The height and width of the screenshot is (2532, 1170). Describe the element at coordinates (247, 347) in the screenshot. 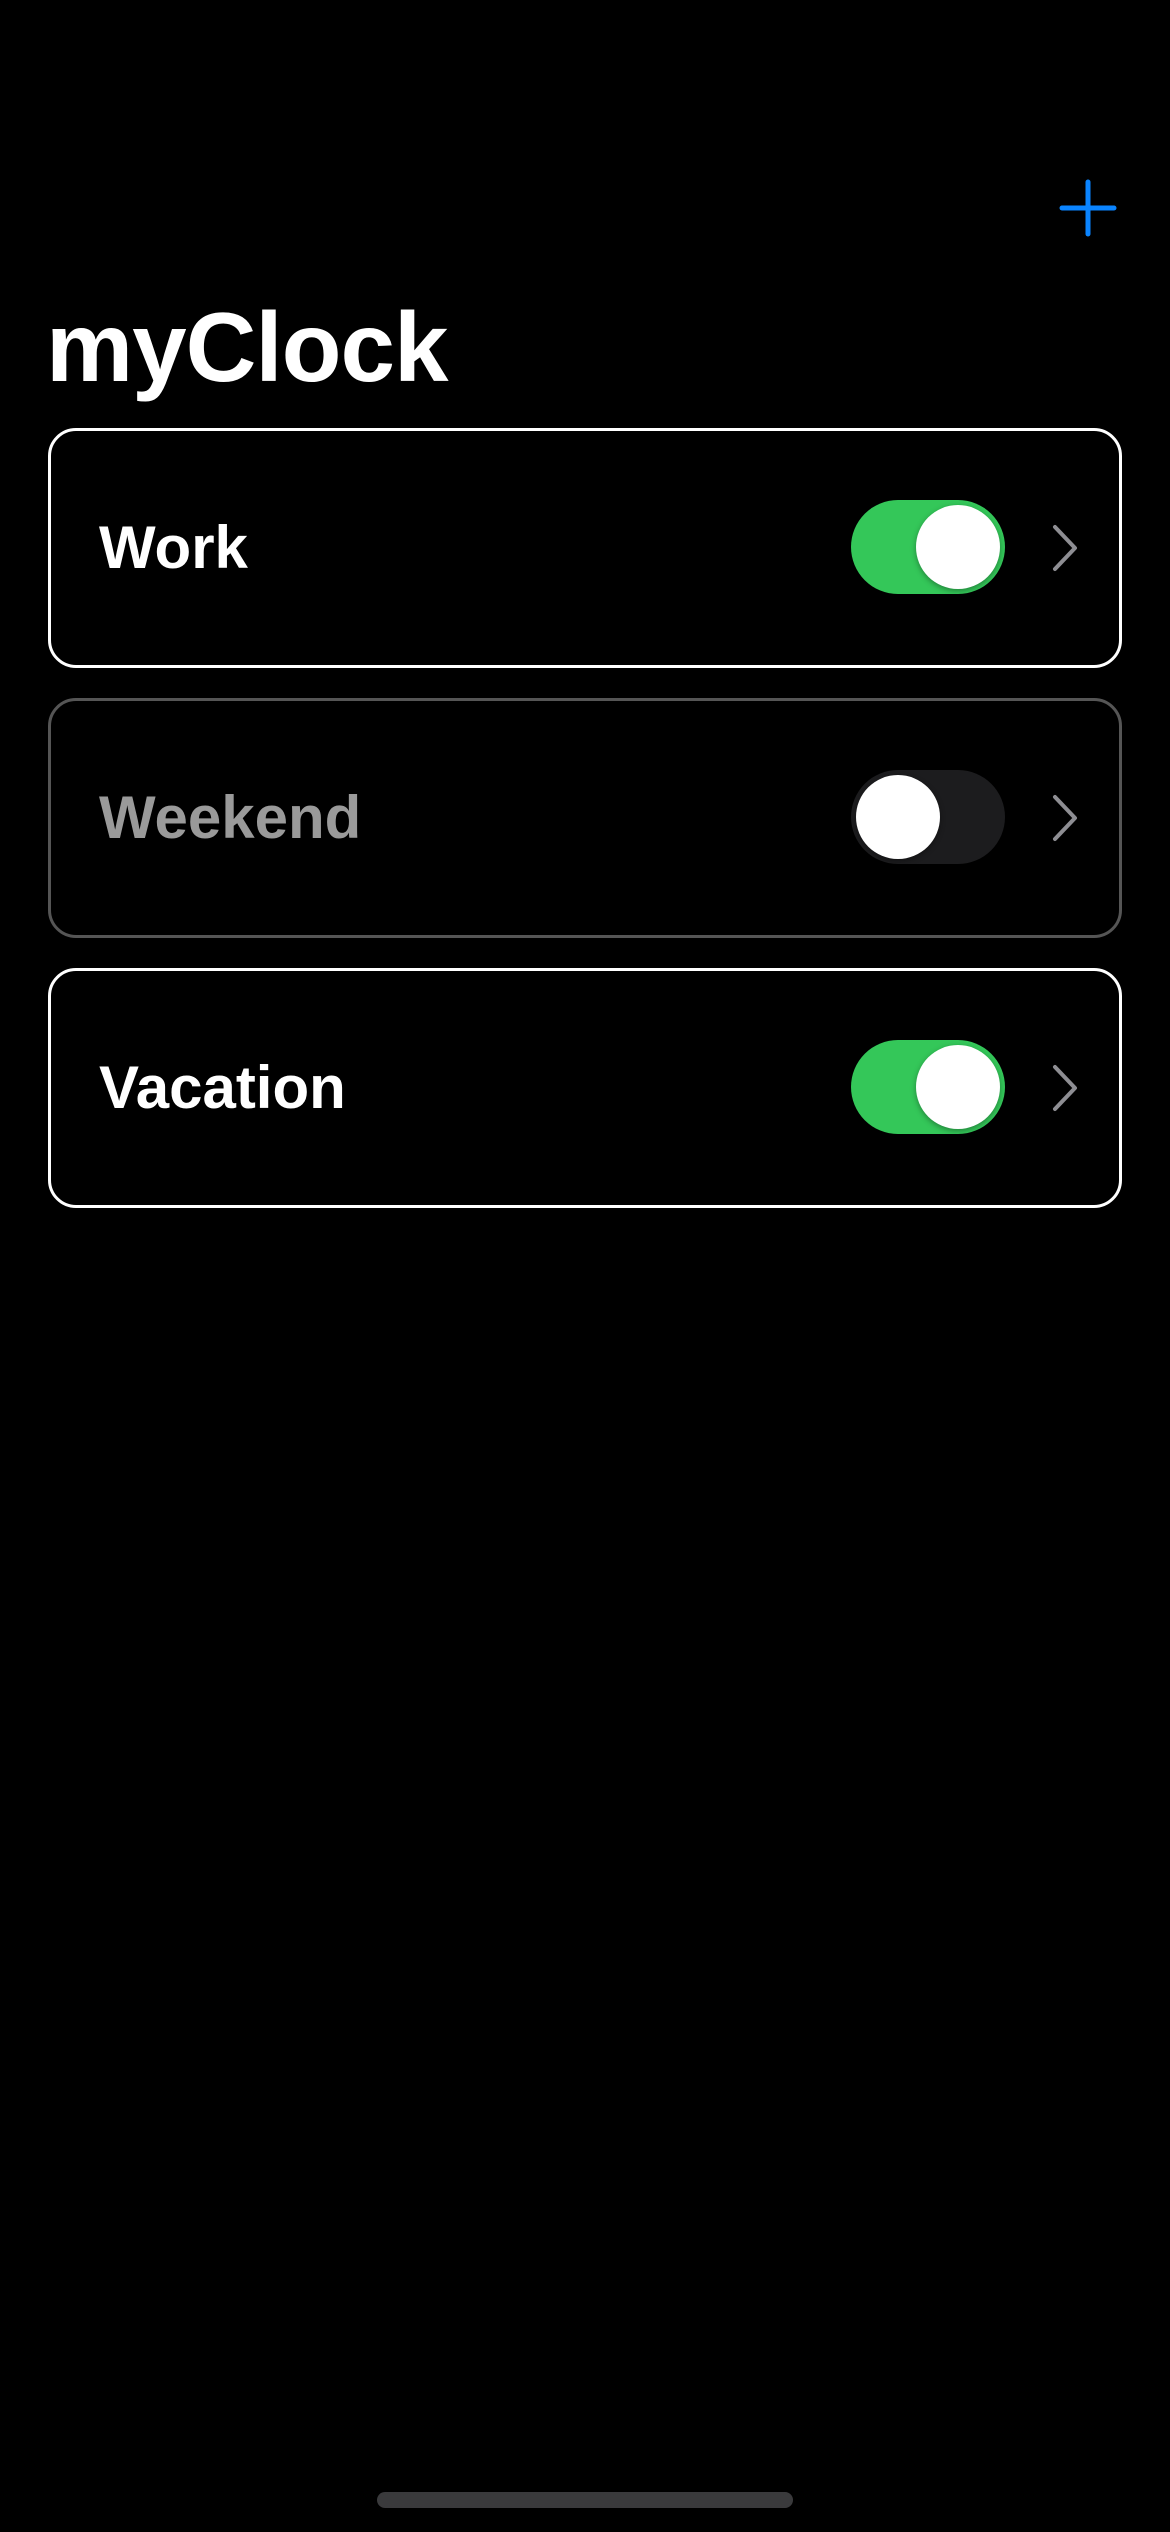

I see `page-title: myClock` at that location.